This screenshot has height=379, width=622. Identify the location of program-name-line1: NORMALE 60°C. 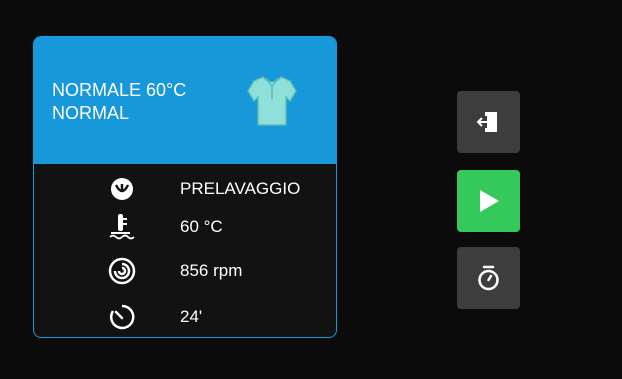
(119, 90).